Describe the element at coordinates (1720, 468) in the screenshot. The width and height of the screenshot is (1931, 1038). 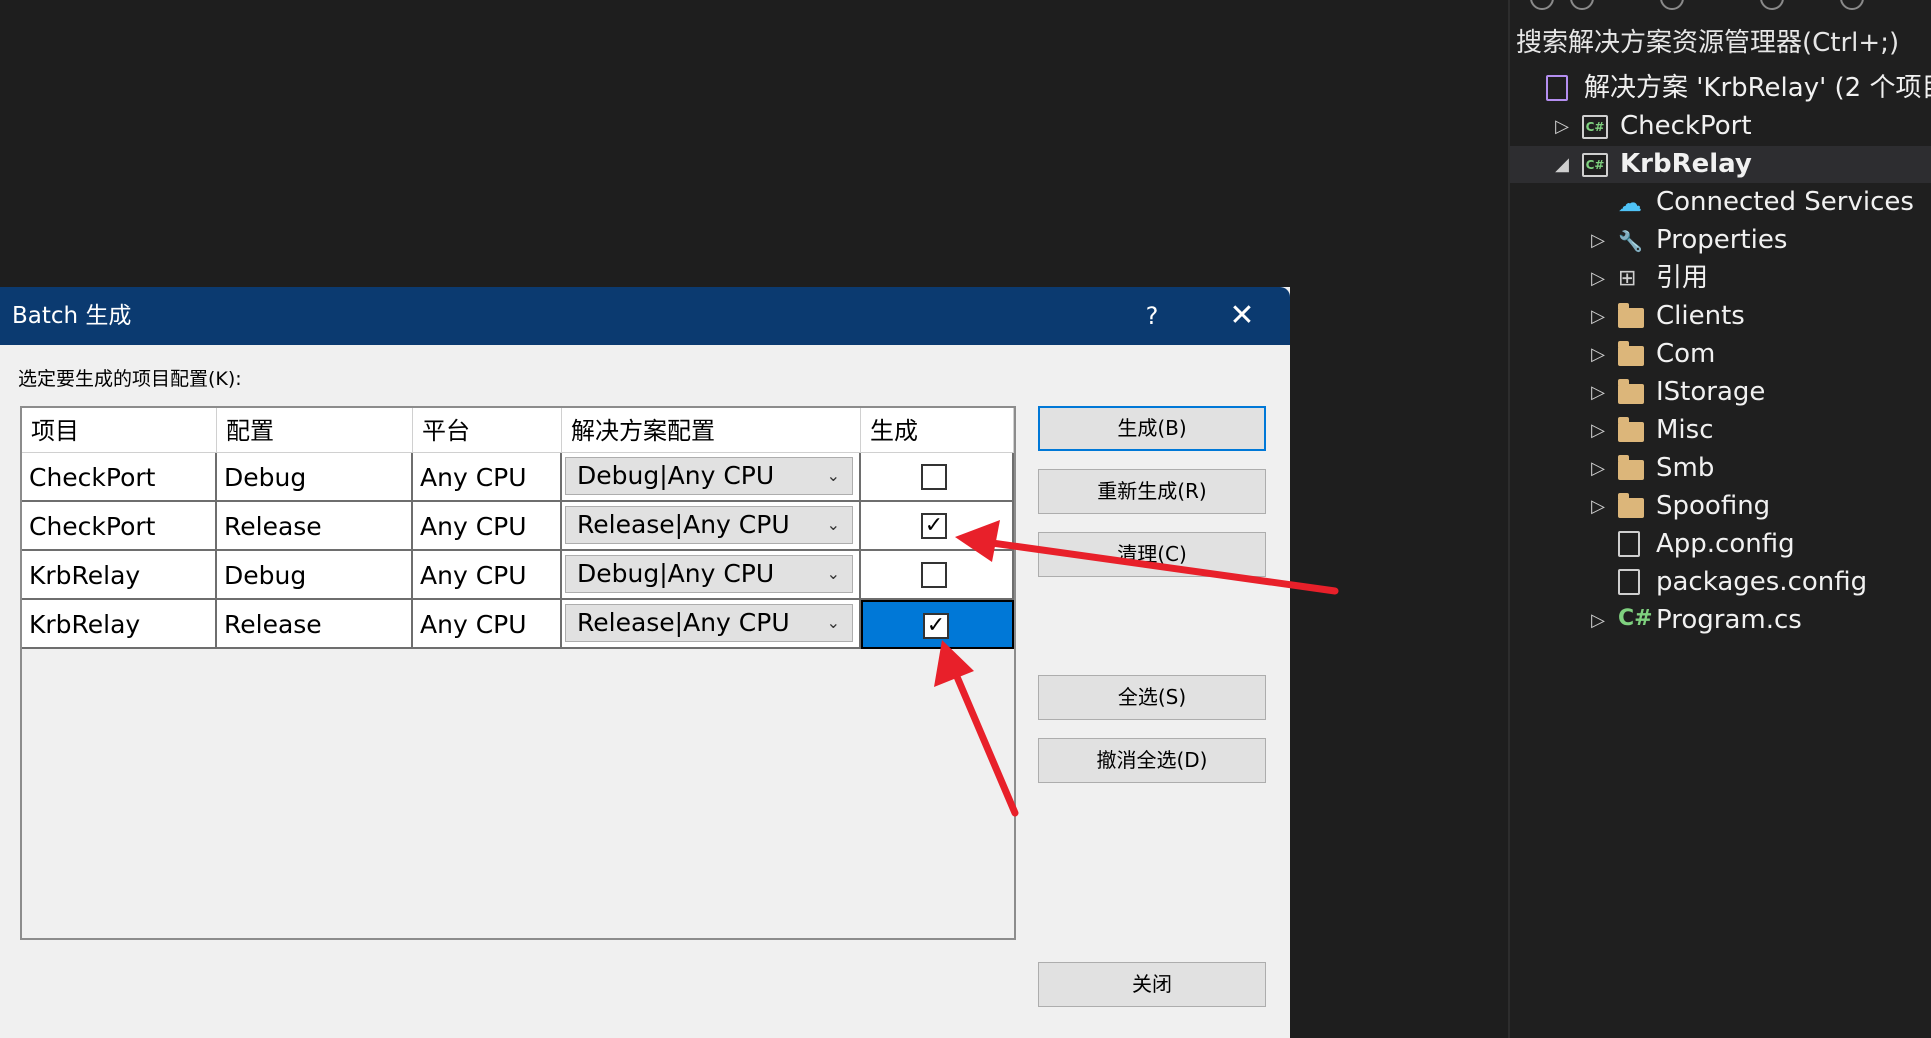
I see `tree-item: ▷ Smb` at that location.